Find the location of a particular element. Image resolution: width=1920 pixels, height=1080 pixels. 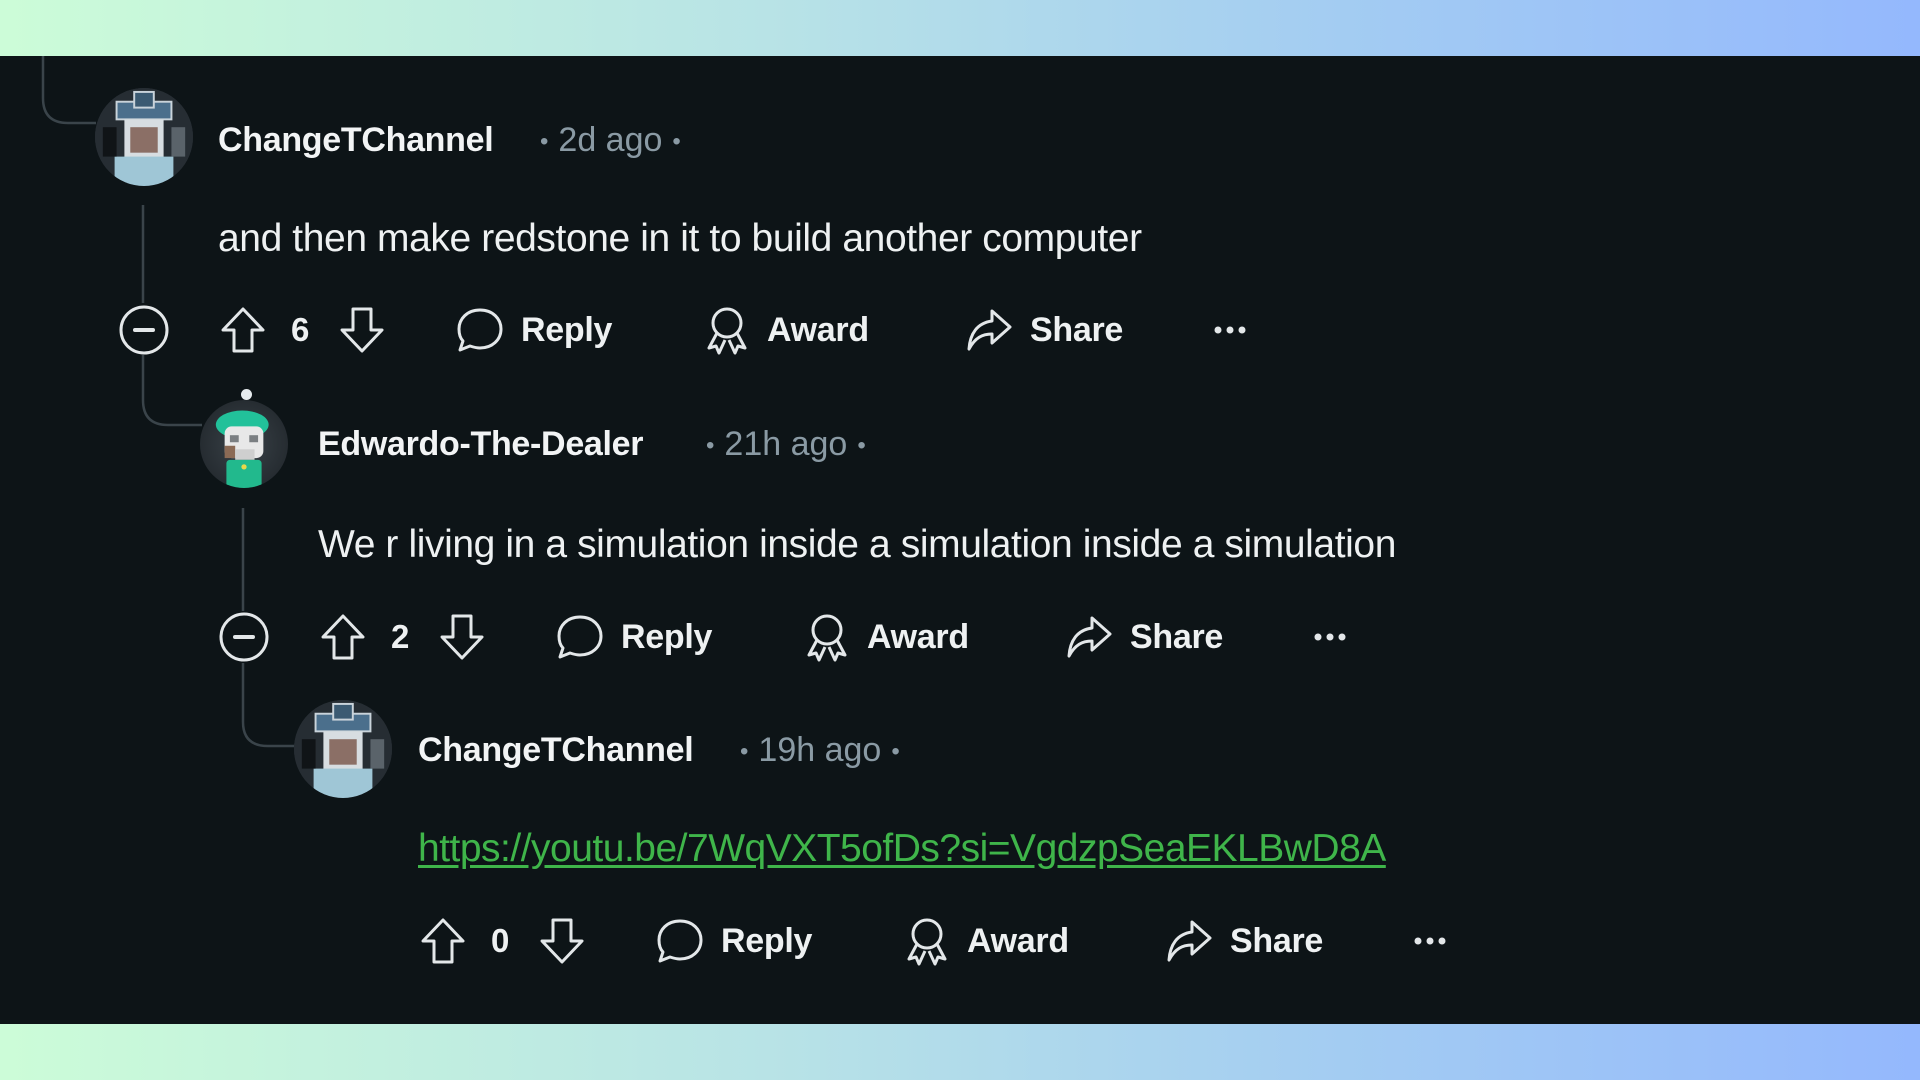

comment-username: Edwardo-The-Dealer is located at coordinates (481, 444).